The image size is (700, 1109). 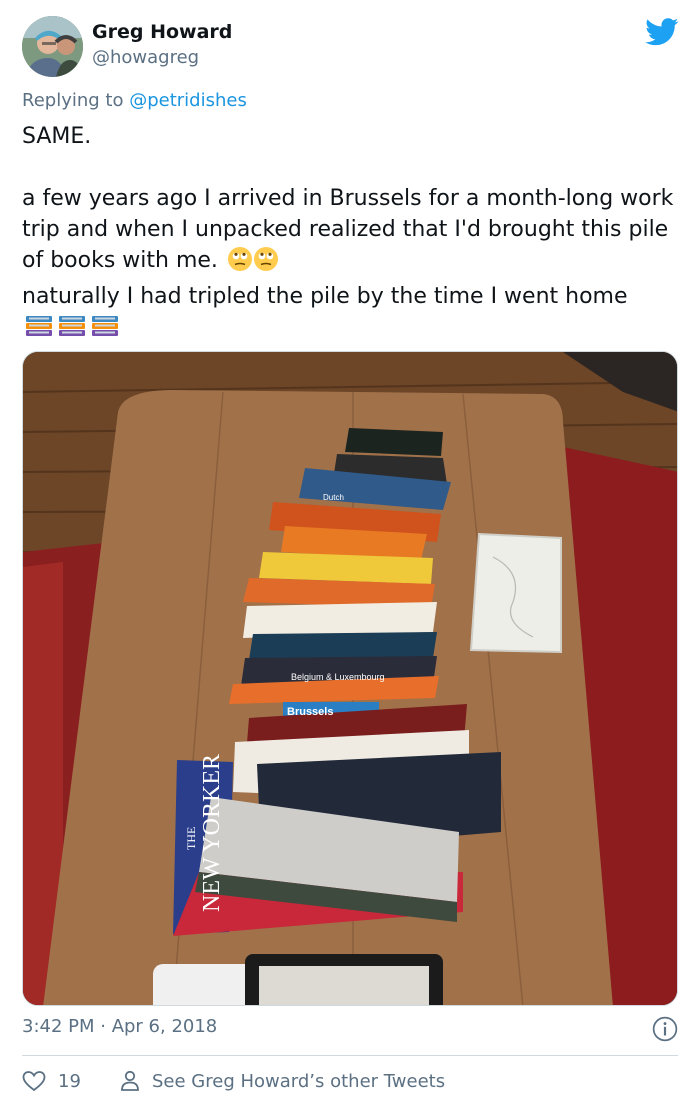 I want to click on see-other-tweets-link: See Greg Howard’s other Tweets, so click(x=282, y=1081).